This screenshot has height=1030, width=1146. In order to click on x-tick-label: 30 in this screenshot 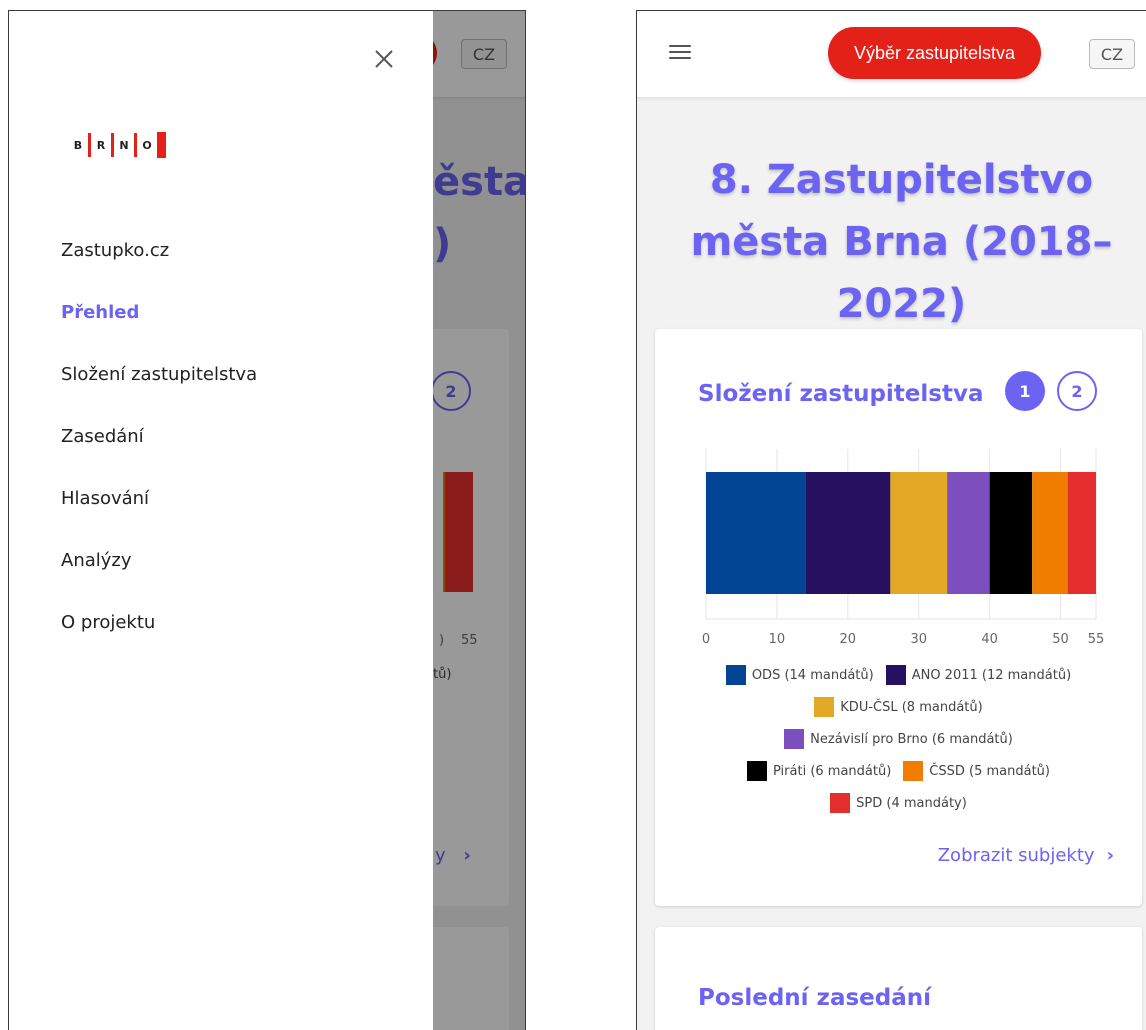, I will do `click(918, 639)`.